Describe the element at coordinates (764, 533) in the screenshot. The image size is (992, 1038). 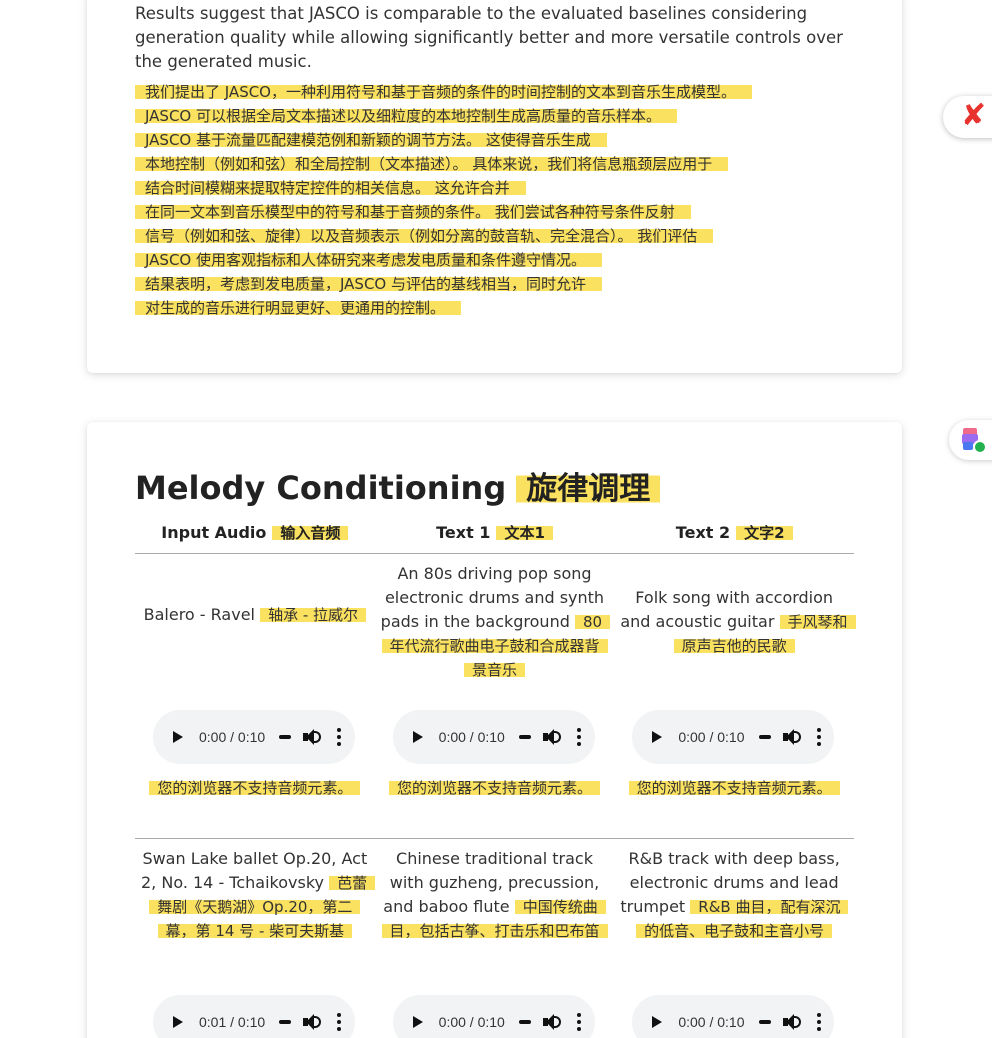
I see `header-translation: 文字2` at that location.